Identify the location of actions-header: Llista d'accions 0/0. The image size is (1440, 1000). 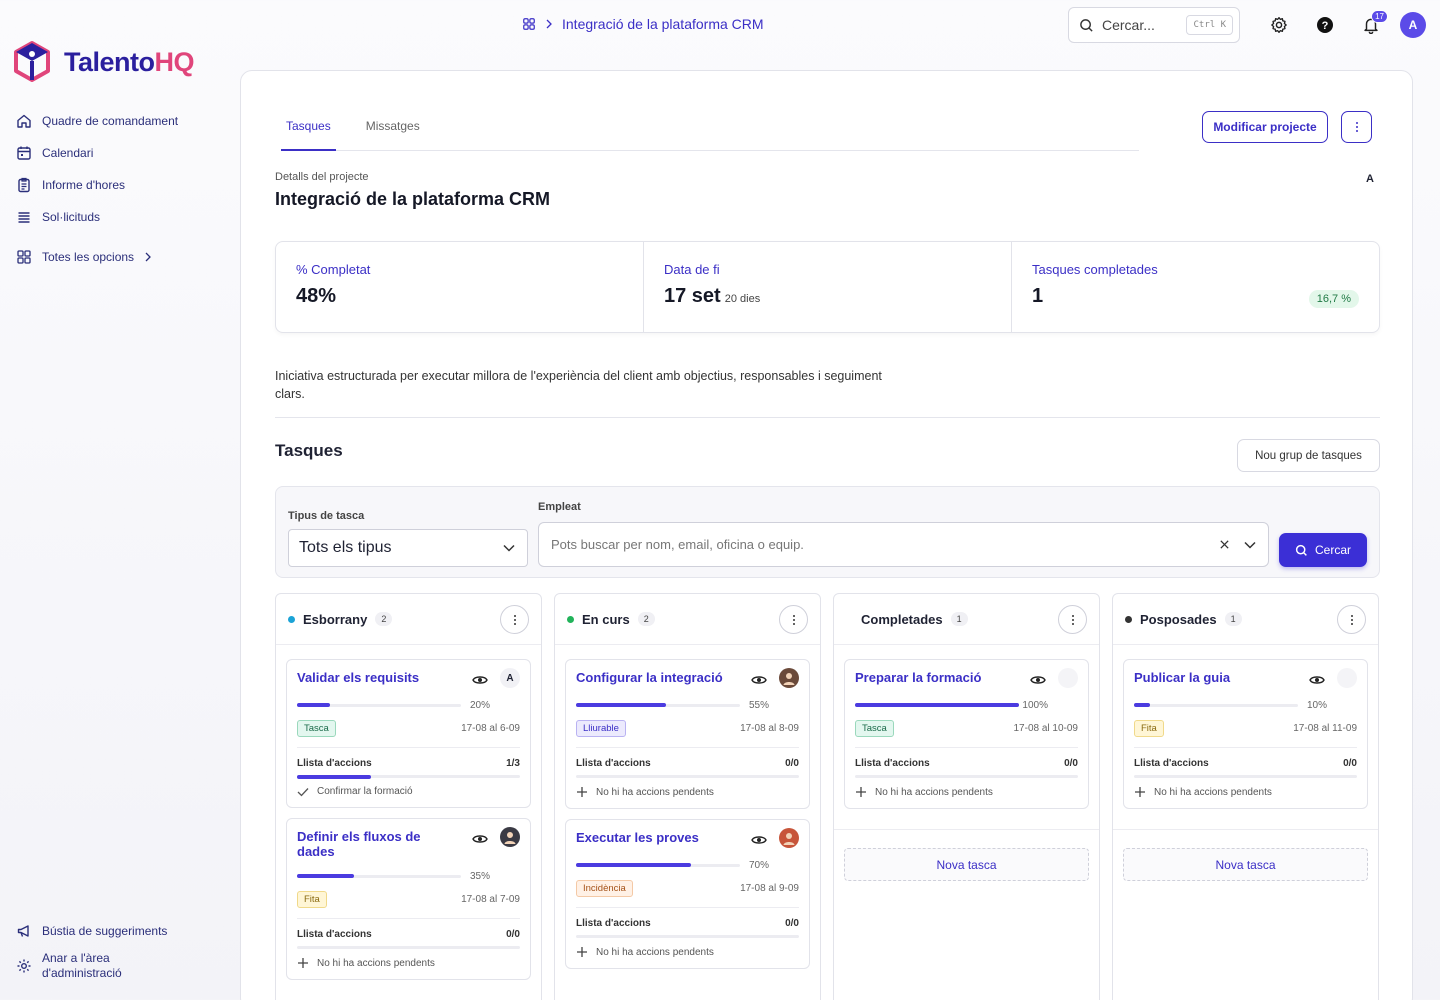
(687, 923).